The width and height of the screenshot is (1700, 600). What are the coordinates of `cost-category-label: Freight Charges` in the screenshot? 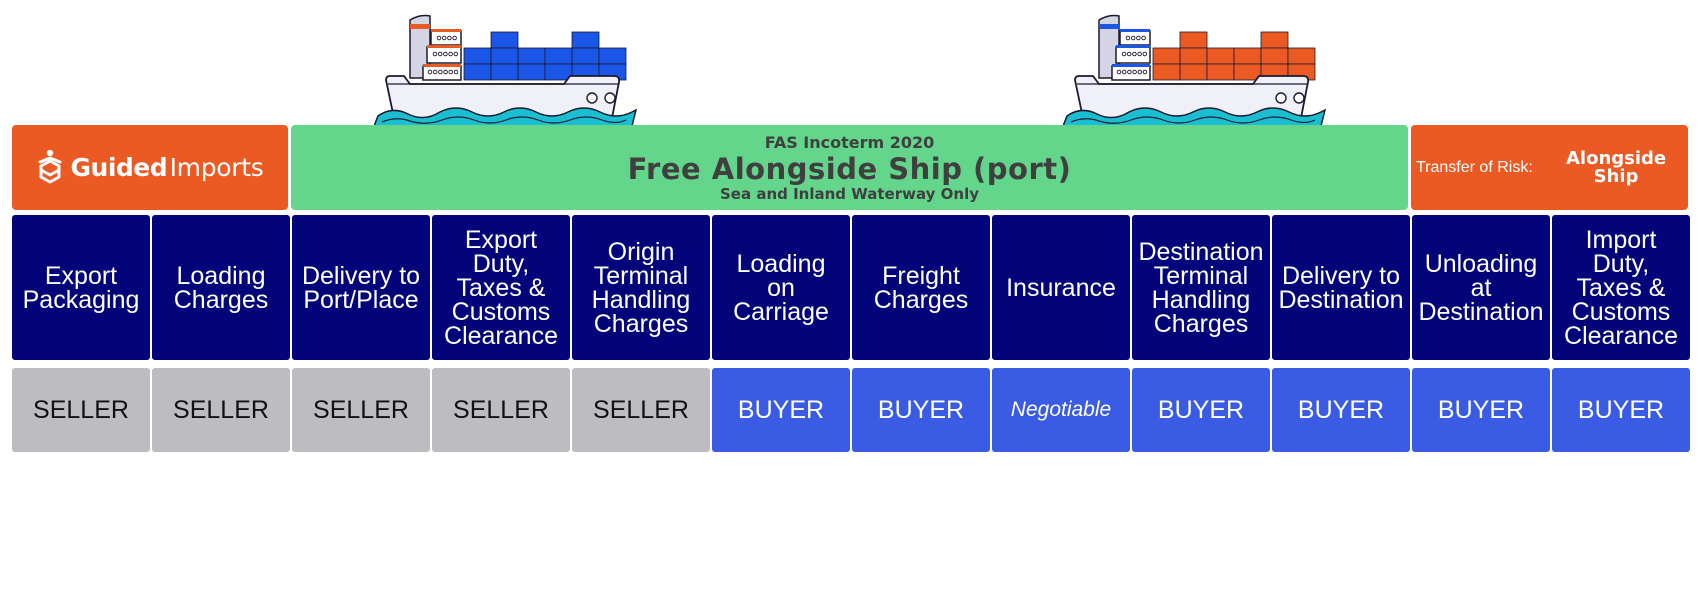 It's located at (921, 288).